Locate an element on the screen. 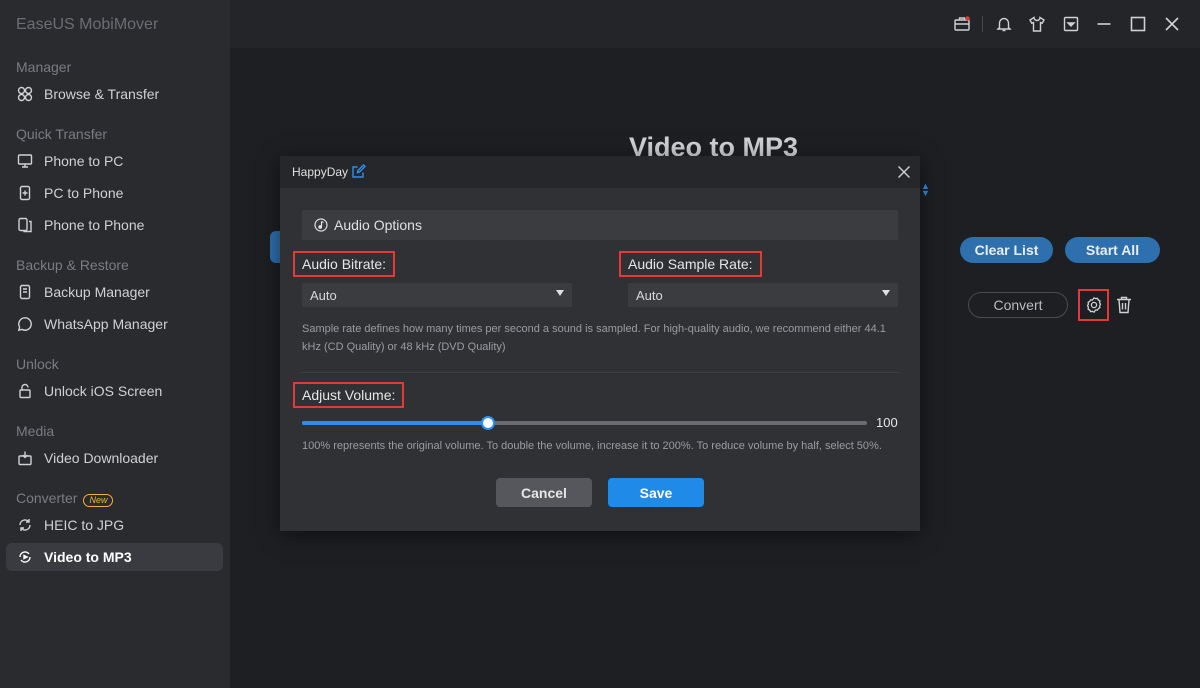 This screenshot has height=688, width=1200. sidebar-item-pc-to-phone: PC to Phone is located at coordinates (114, 193).